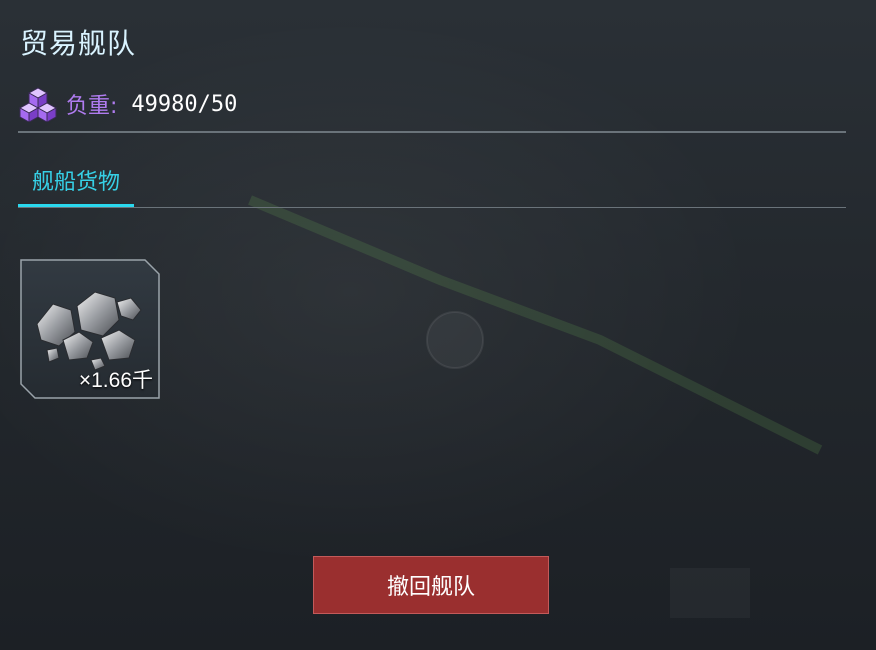 This screenshot has width=876, height=650. Describe the element at coordinates (432, 132) in the screenshot. I see `divider` at that location.